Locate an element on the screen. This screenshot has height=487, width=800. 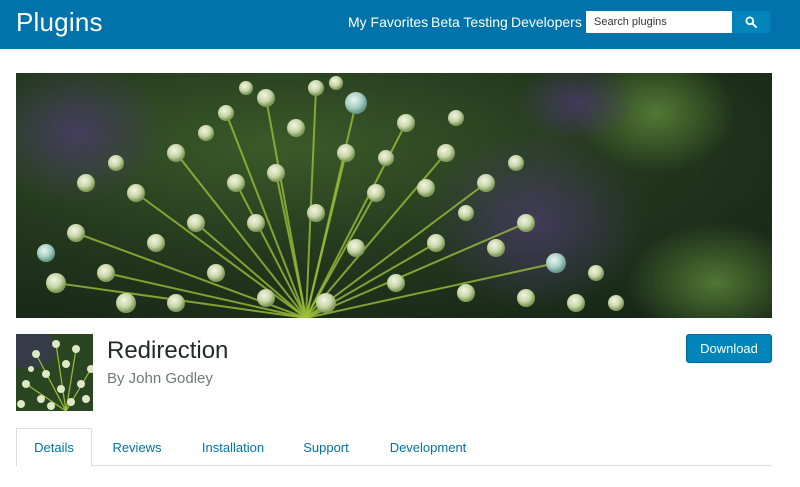
search-button is located at coordinates (751, 22).